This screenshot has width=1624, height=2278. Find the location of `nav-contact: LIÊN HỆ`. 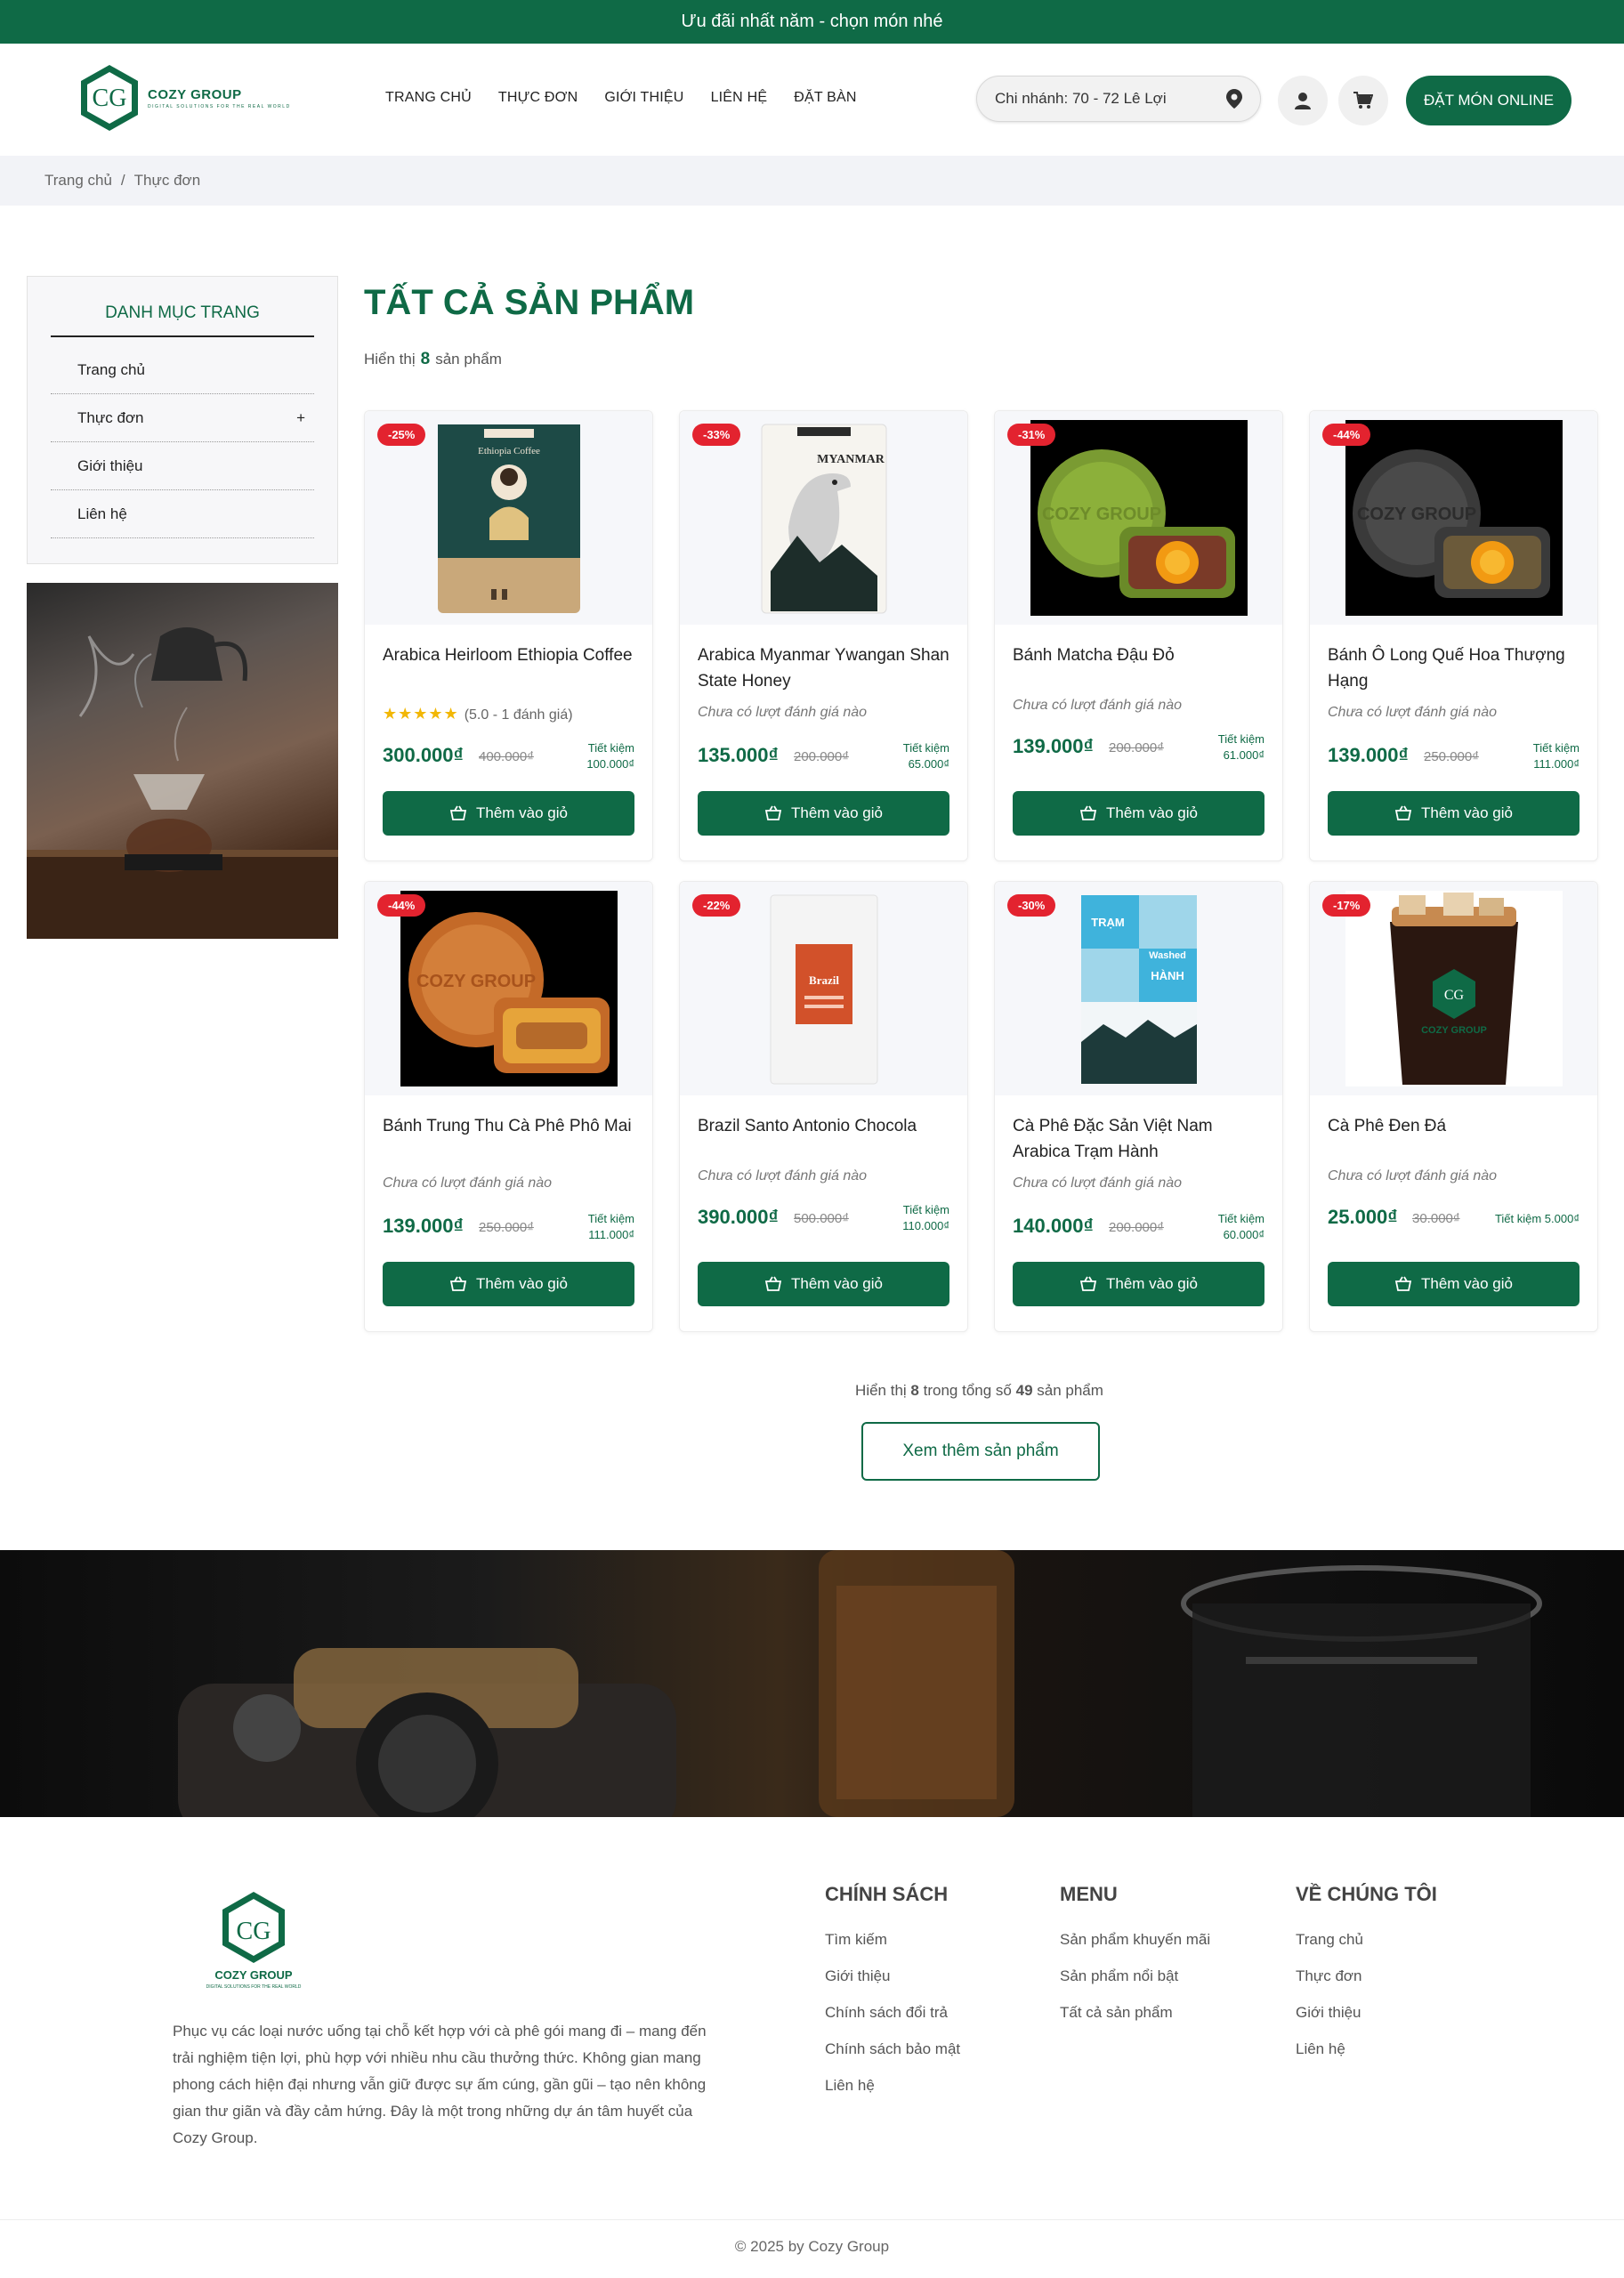

nav-contact: LIÊN HỆ is located at coordinates (739, 98).